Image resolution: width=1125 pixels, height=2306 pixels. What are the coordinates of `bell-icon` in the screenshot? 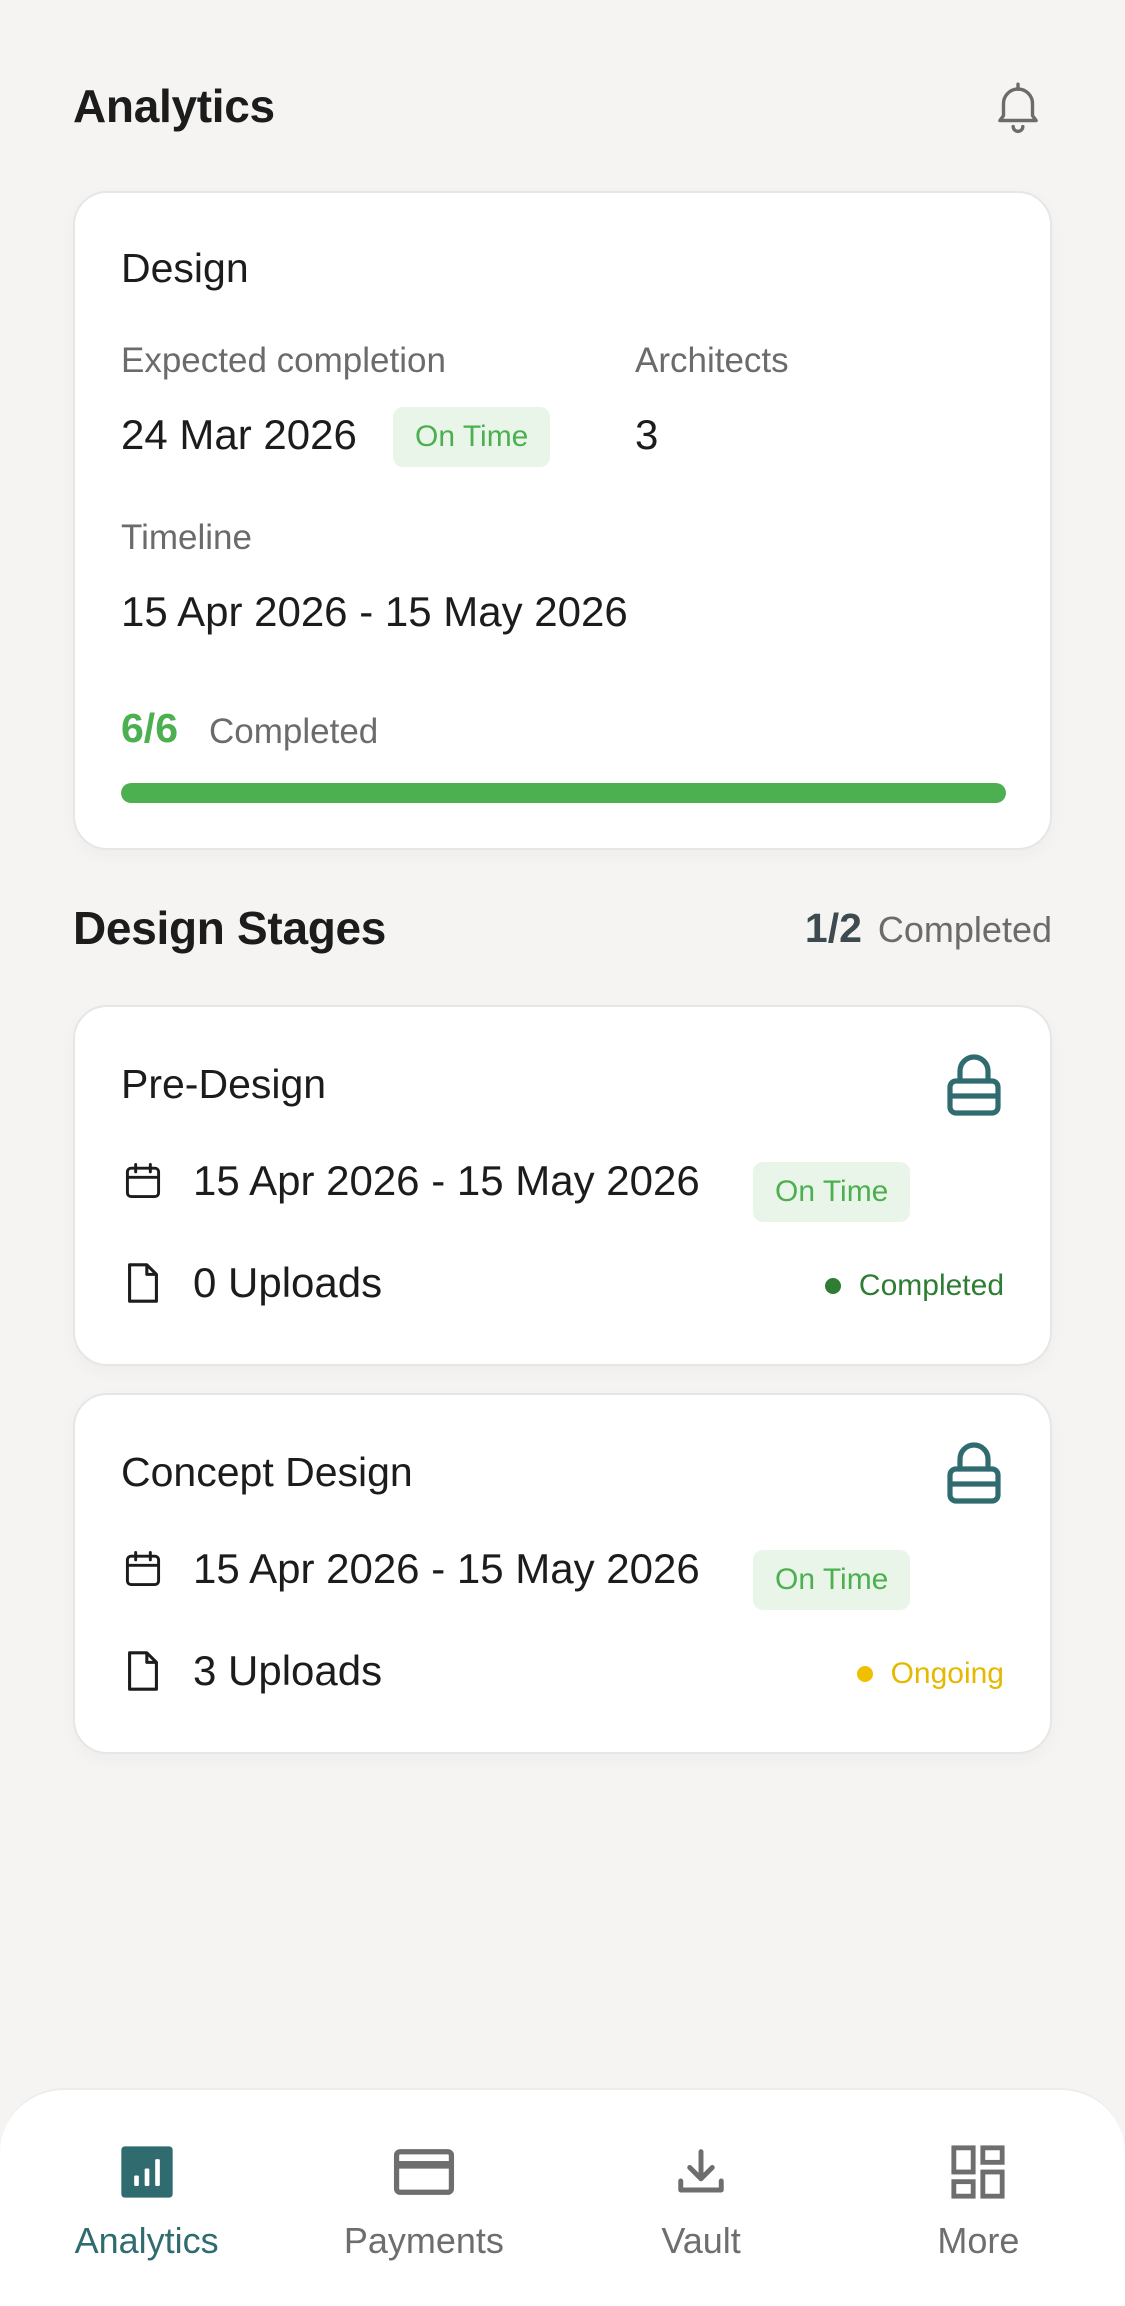 It's located at (1018, 107).